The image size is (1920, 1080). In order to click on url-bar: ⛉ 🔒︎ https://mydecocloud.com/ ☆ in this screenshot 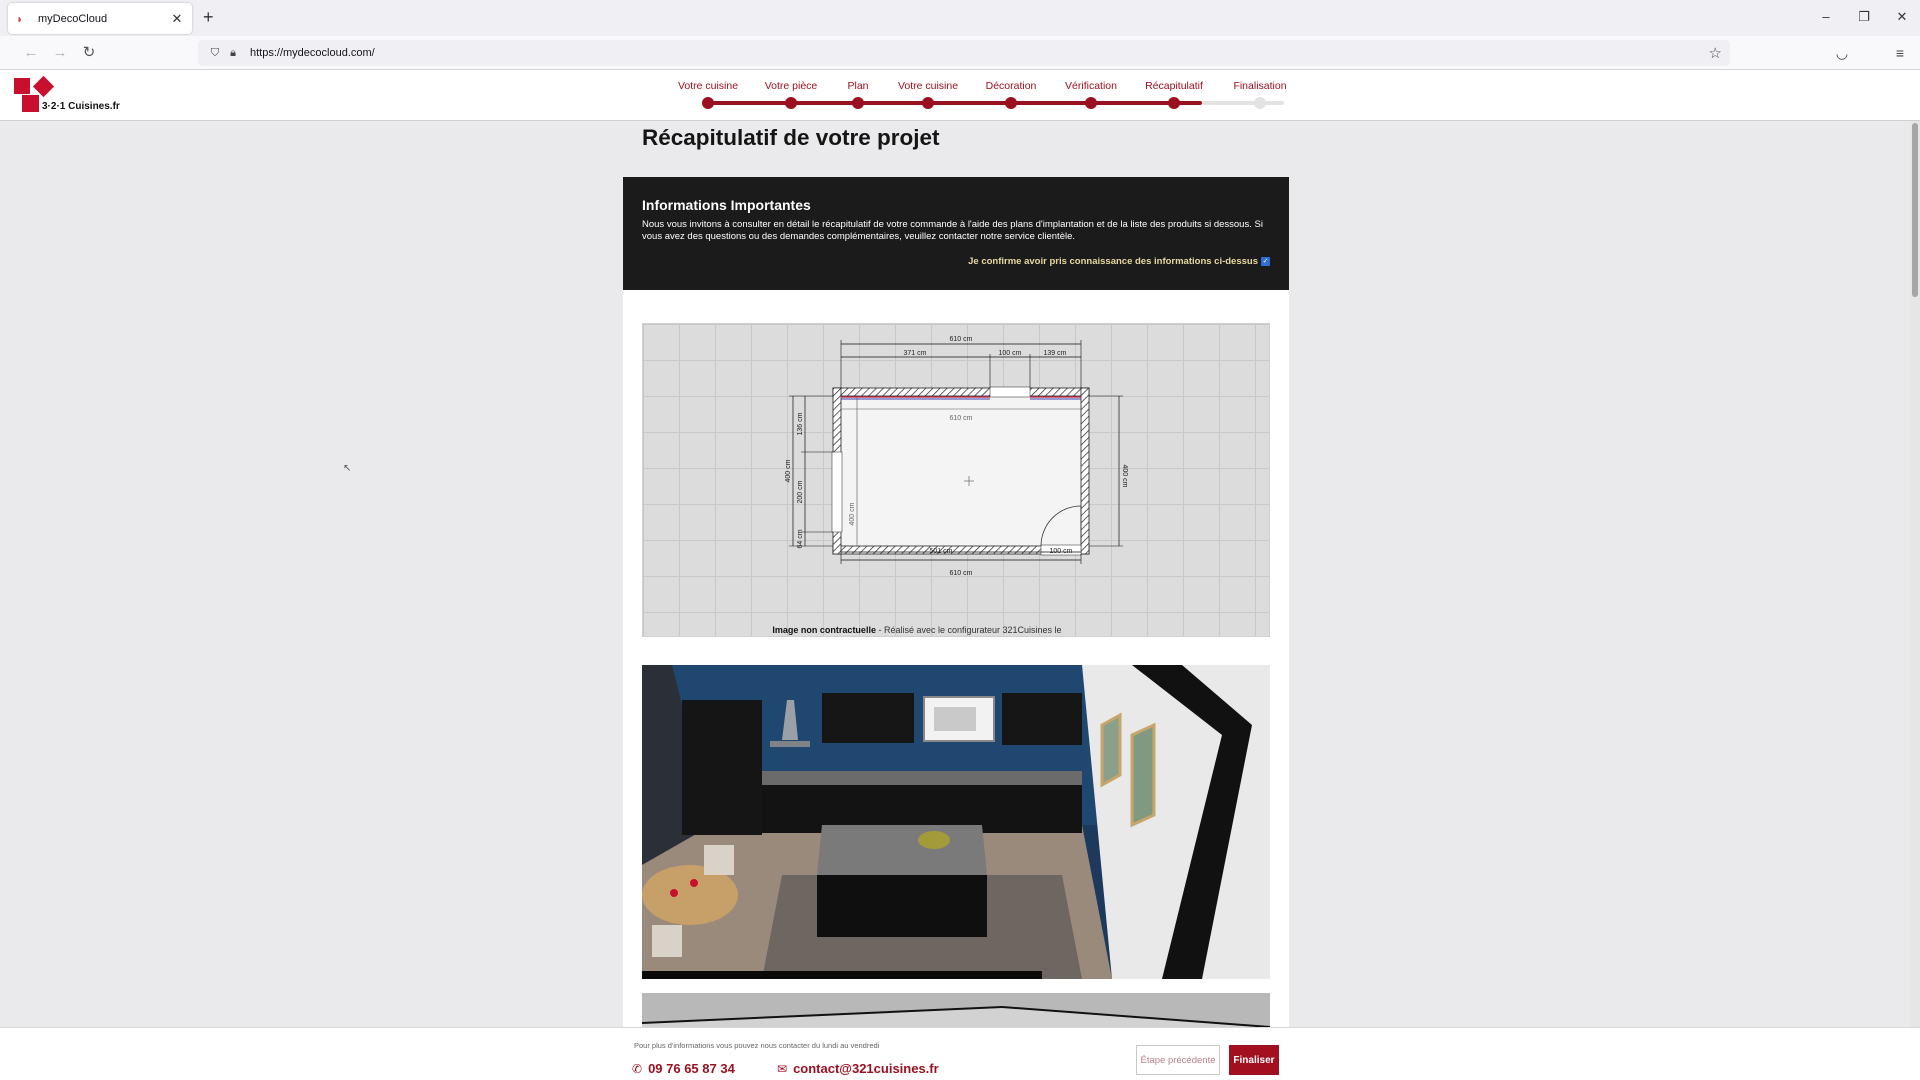, I will do `click(964, 53)`.